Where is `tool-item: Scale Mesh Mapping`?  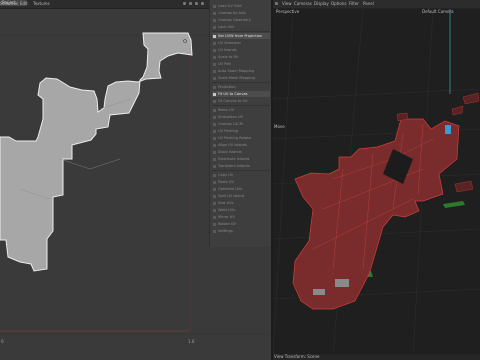 tool-item: Scale Mesh Mapping is located at coordinates (241, 78).